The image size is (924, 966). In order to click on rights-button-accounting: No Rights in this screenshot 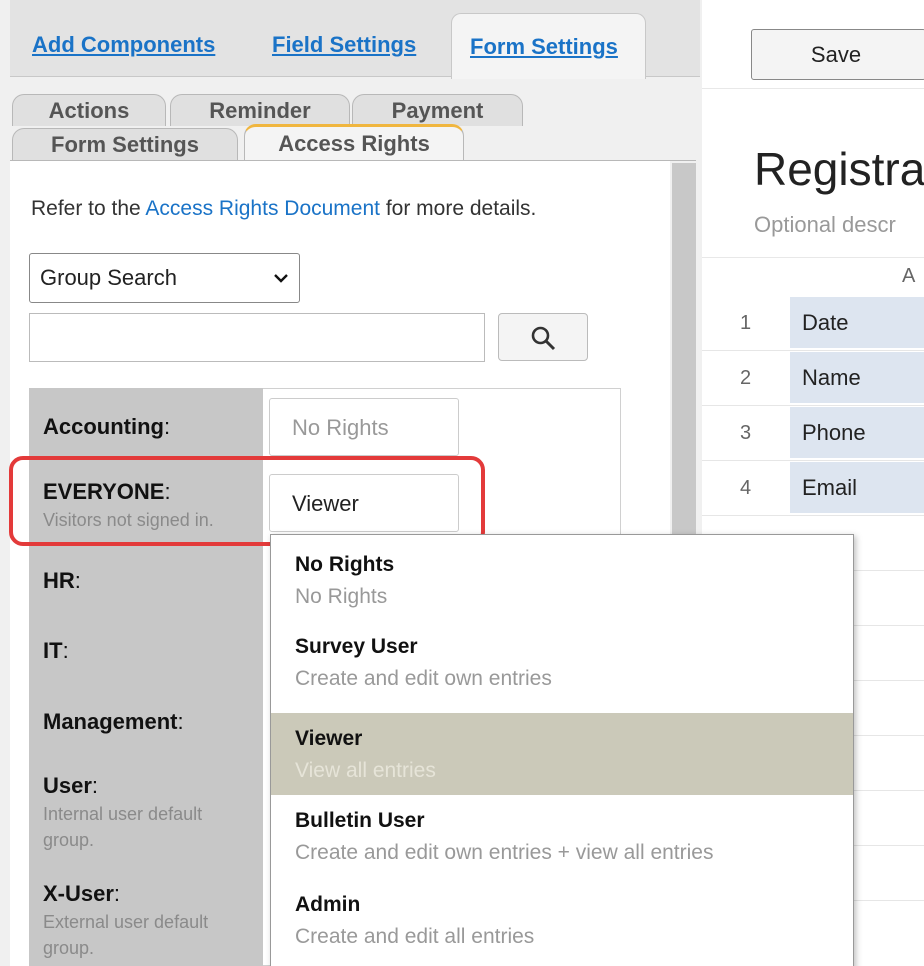, I will do `click(364, 427)`.